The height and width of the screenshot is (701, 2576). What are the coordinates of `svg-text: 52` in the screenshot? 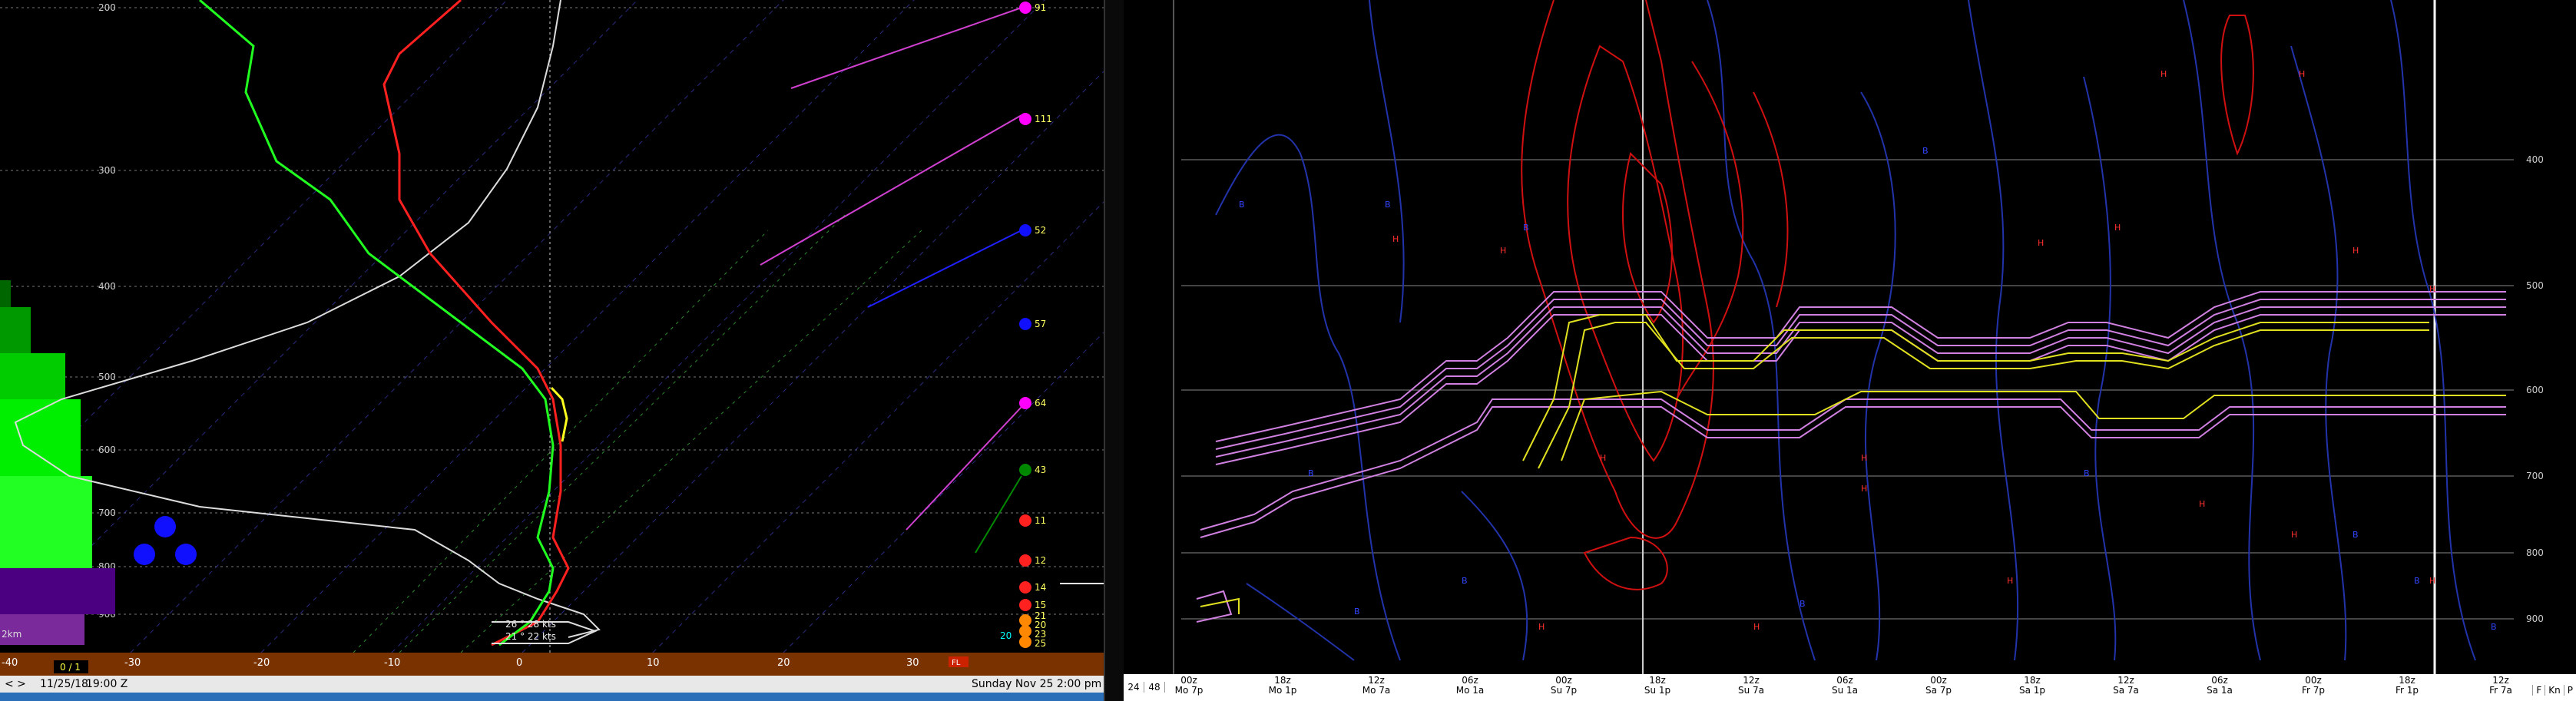 It's located at (1040, 231).